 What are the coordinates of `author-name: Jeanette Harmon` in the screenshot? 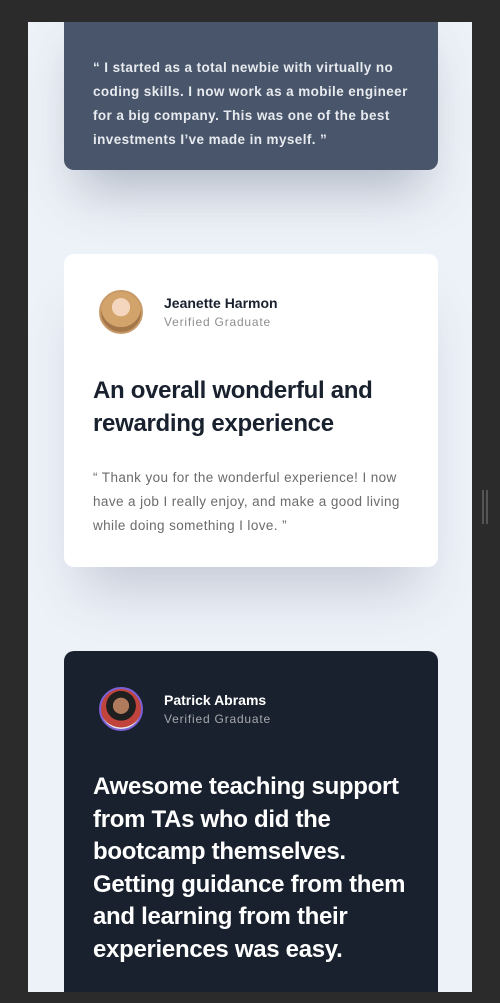 It's located at (221, 303).